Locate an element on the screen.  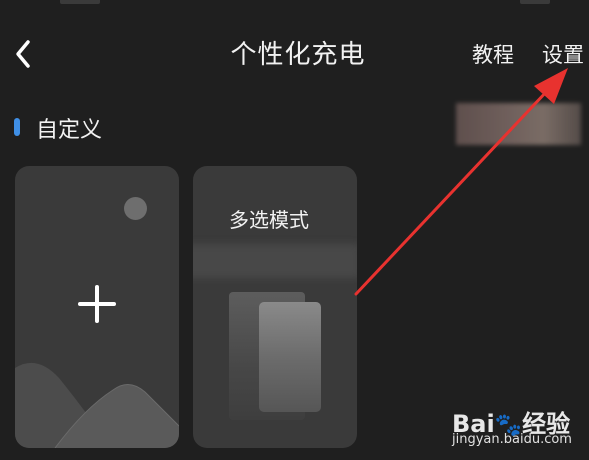
baidu-jingyan-watermark: Bai🐾经验 jingyan.baidu.com is located at coordinates (517, 430).